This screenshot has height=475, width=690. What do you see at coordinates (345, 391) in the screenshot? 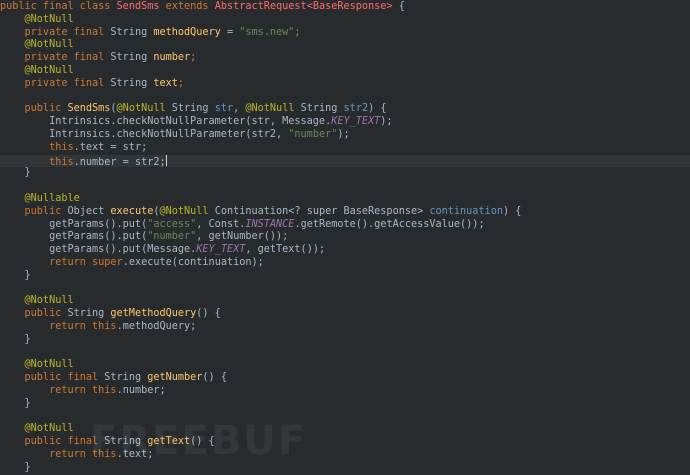
I see `code-line: return this.number;` at bounding box center [345, 391].